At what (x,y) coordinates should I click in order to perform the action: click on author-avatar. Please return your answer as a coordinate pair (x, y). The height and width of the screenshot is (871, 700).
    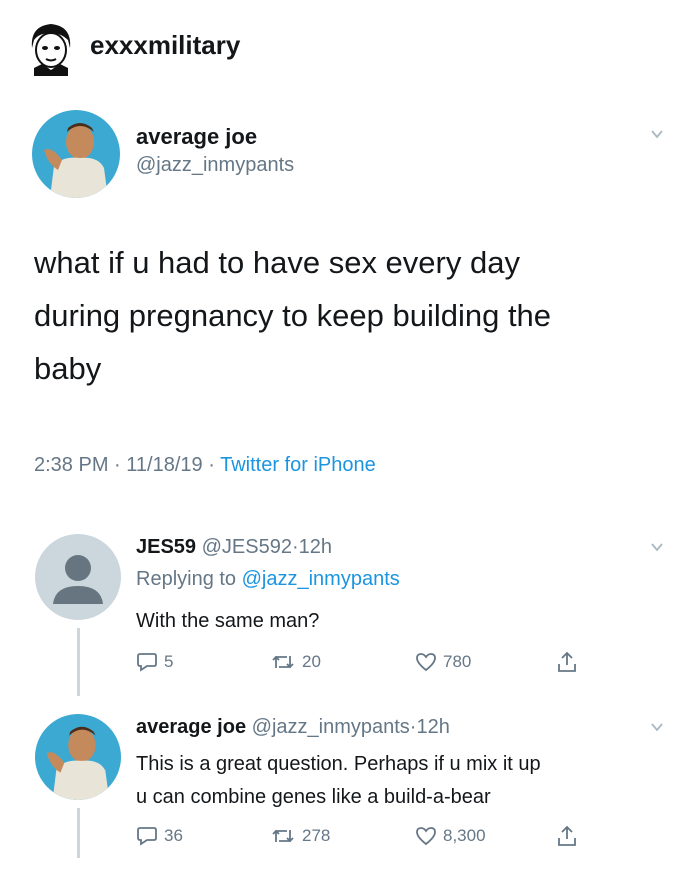
    Looking at the image, I should click on (76, 154).